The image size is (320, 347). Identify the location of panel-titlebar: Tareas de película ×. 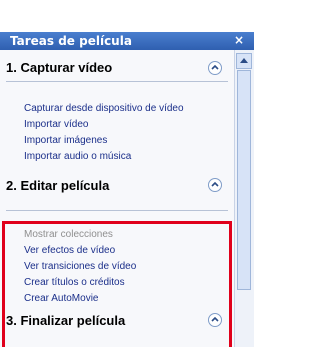
(127, 41).